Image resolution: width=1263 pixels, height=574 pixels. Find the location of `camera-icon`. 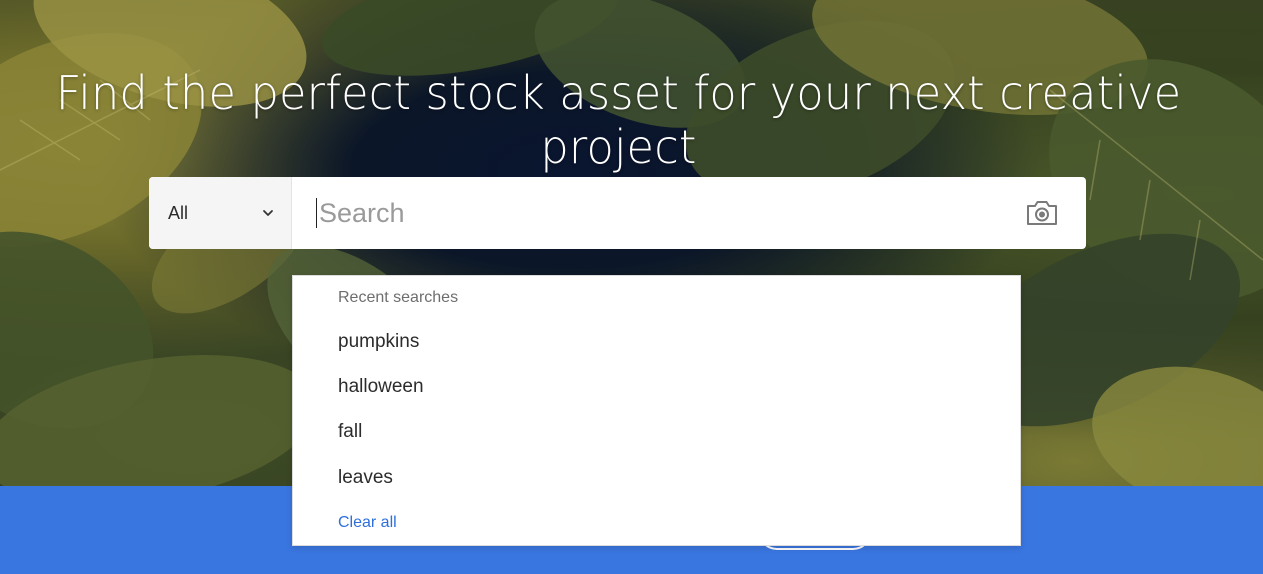

camera-icon is located at coordinates (1042, 213).